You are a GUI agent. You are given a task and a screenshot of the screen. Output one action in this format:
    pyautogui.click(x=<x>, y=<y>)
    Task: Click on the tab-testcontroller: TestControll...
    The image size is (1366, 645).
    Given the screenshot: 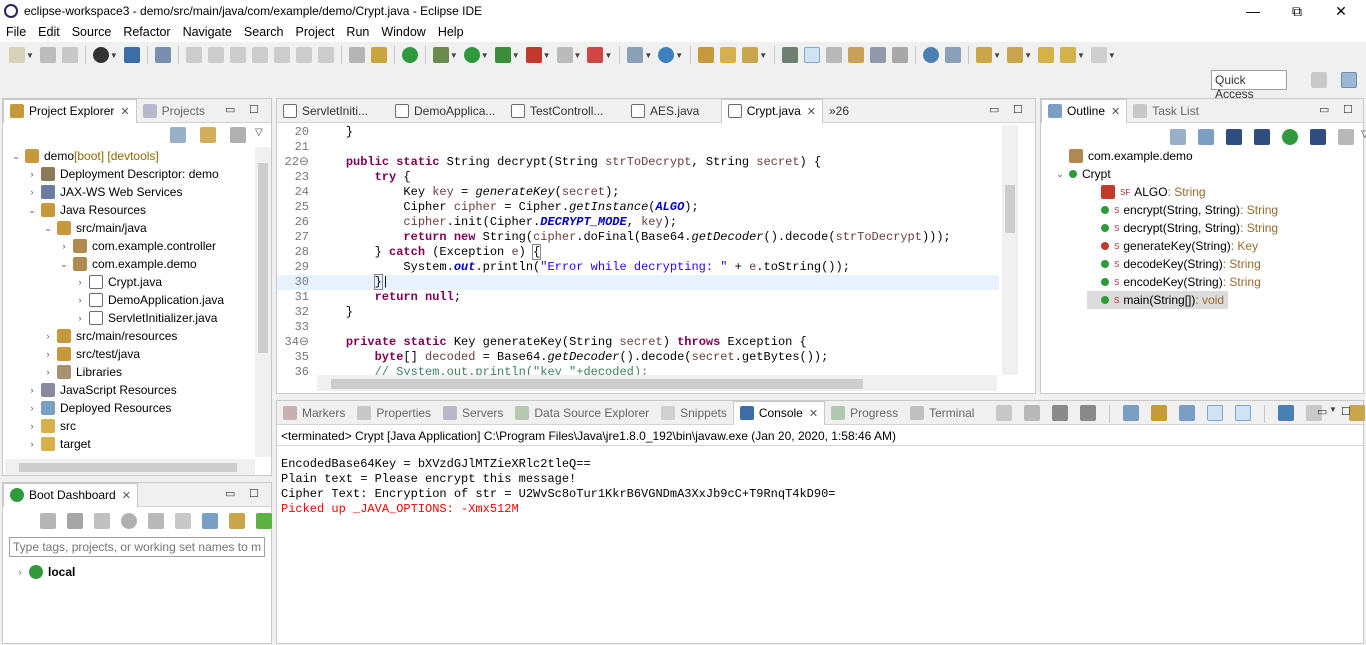 What is the action you would take?
    pyautogui.click(x=565, y=111)
    